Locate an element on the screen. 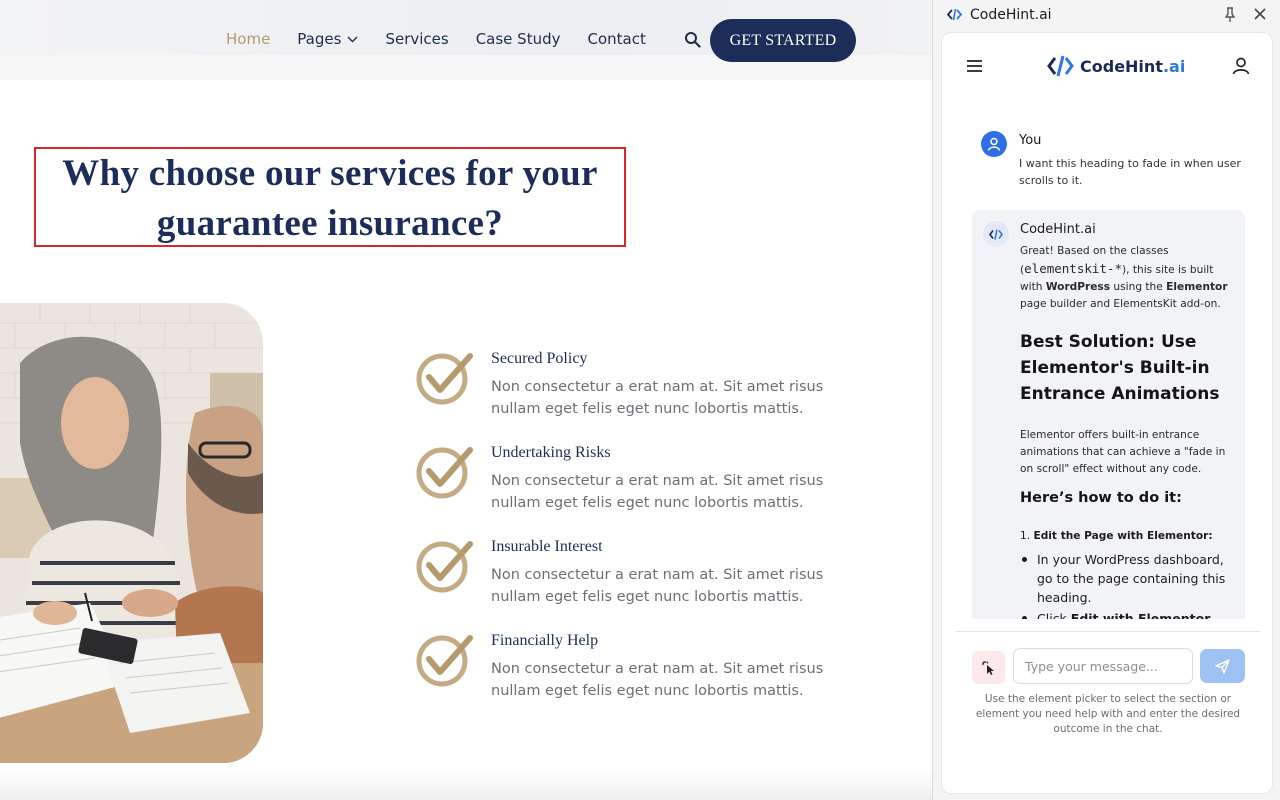 Image resolution: width=1280 pixels, height=800 pixels. user-avatar is located at coordinates (994, 144).